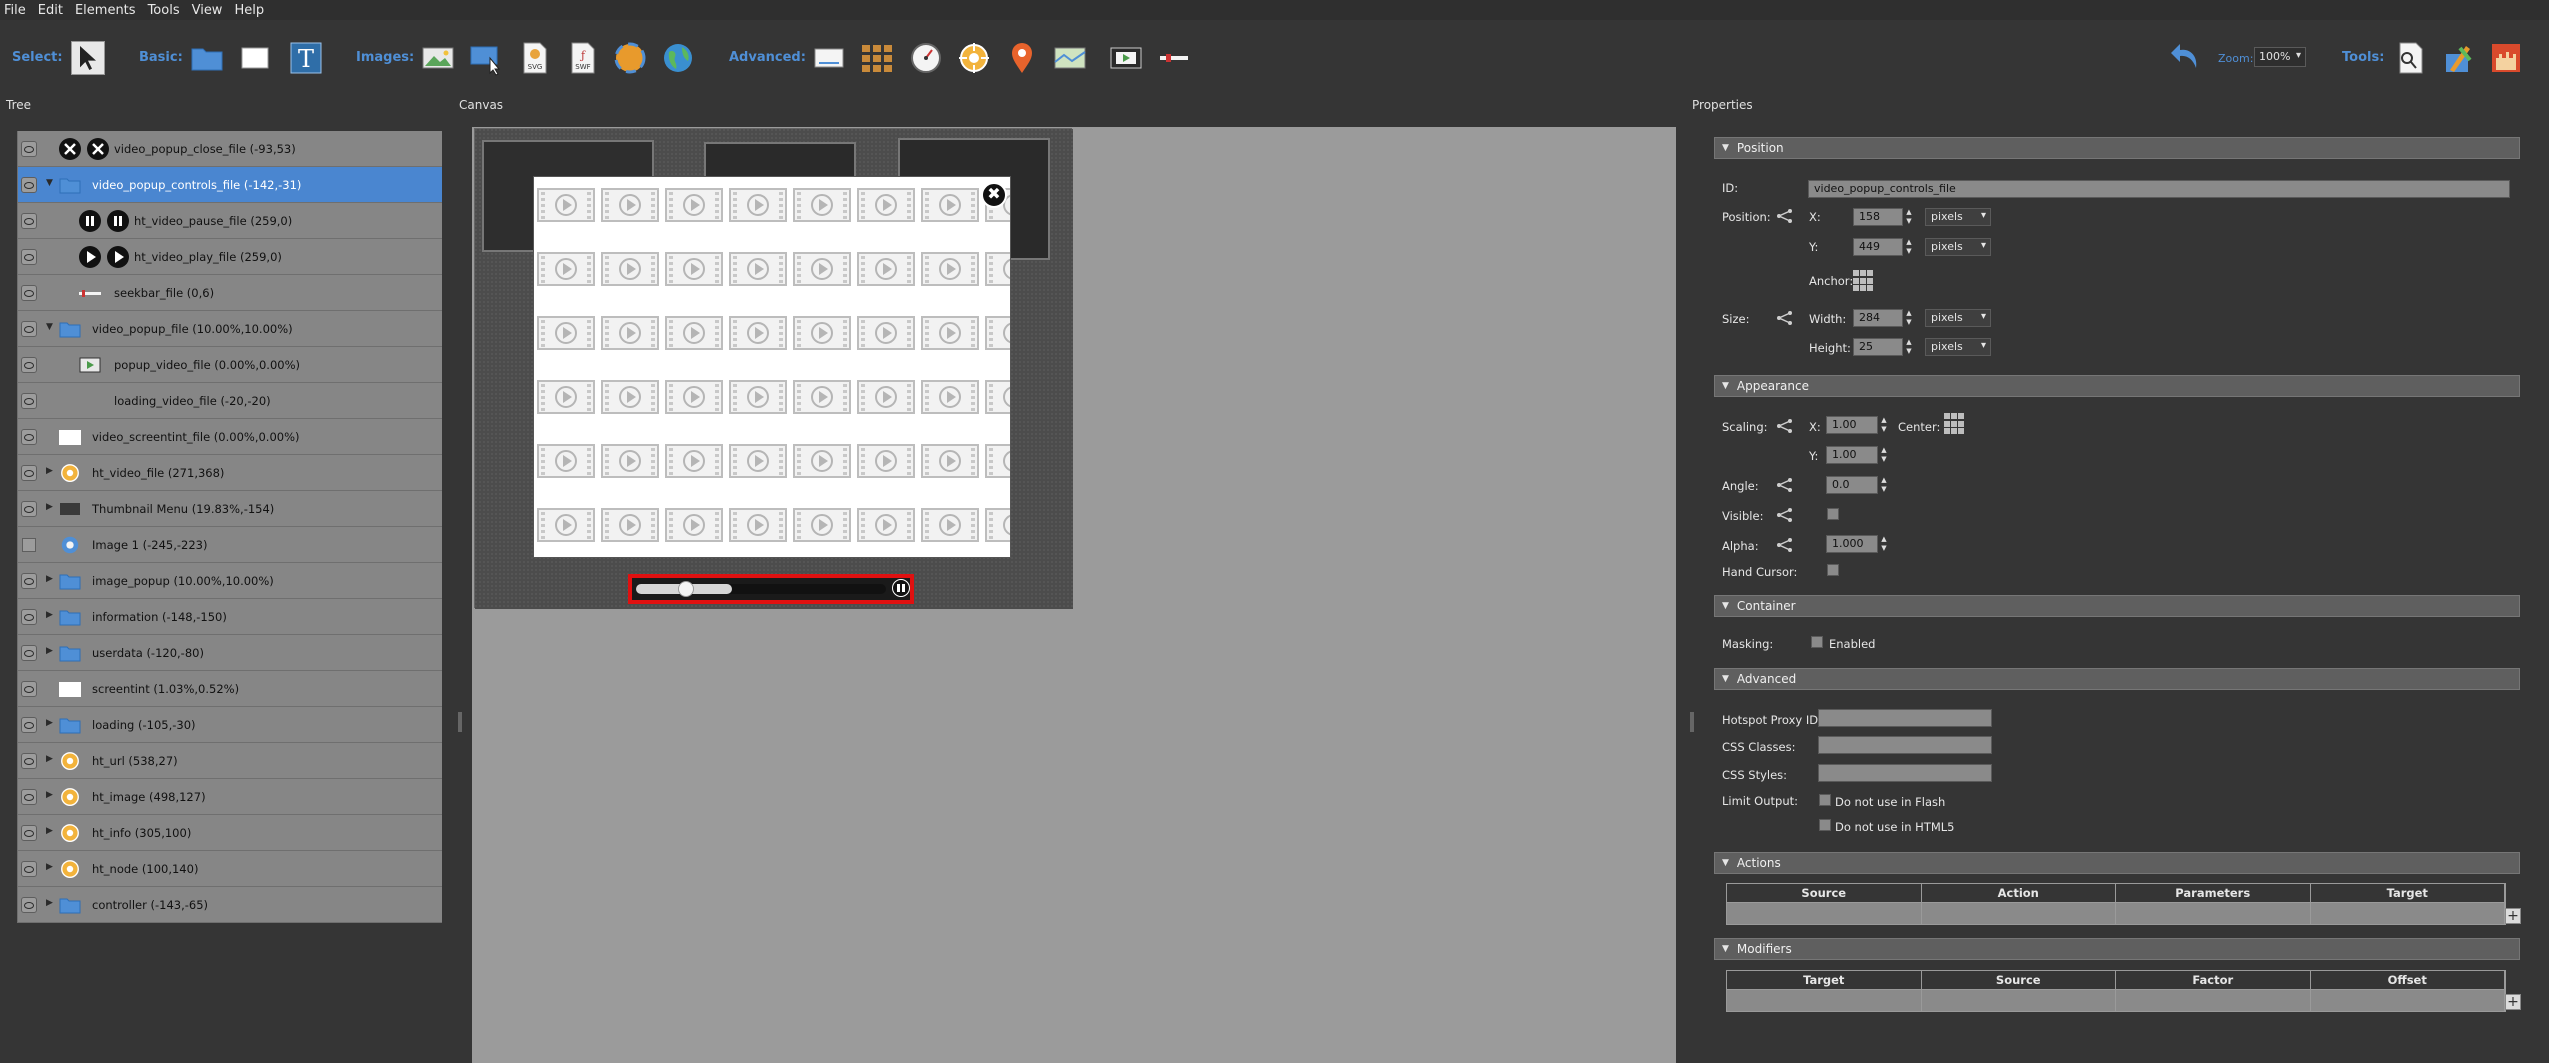 This screenshot has height=1063, width=2549. I want to click on x-input: 158, so click(1878, 217).